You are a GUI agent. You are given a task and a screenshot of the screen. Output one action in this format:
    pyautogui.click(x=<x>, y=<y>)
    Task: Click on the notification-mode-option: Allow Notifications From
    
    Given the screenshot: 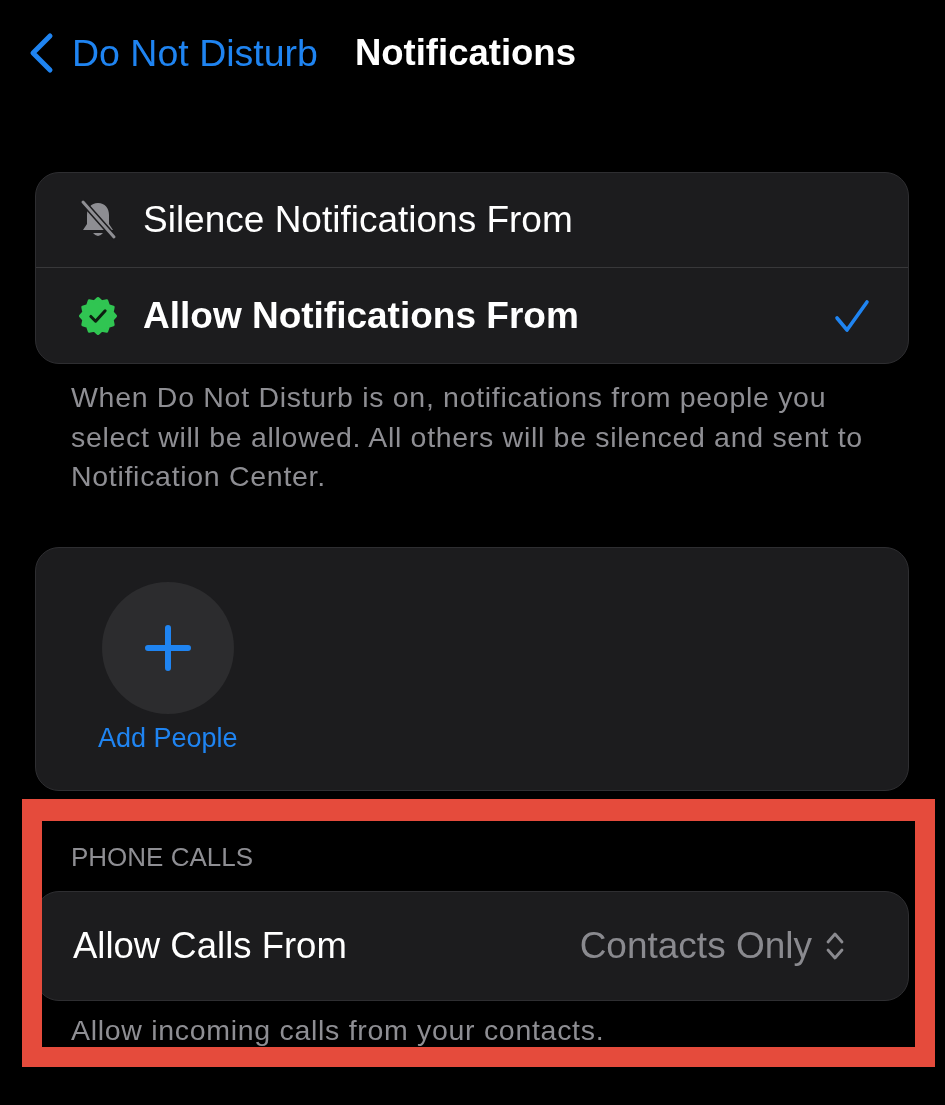 What is the action you would take?
    pyautogui.click(x=472, y=315)
    